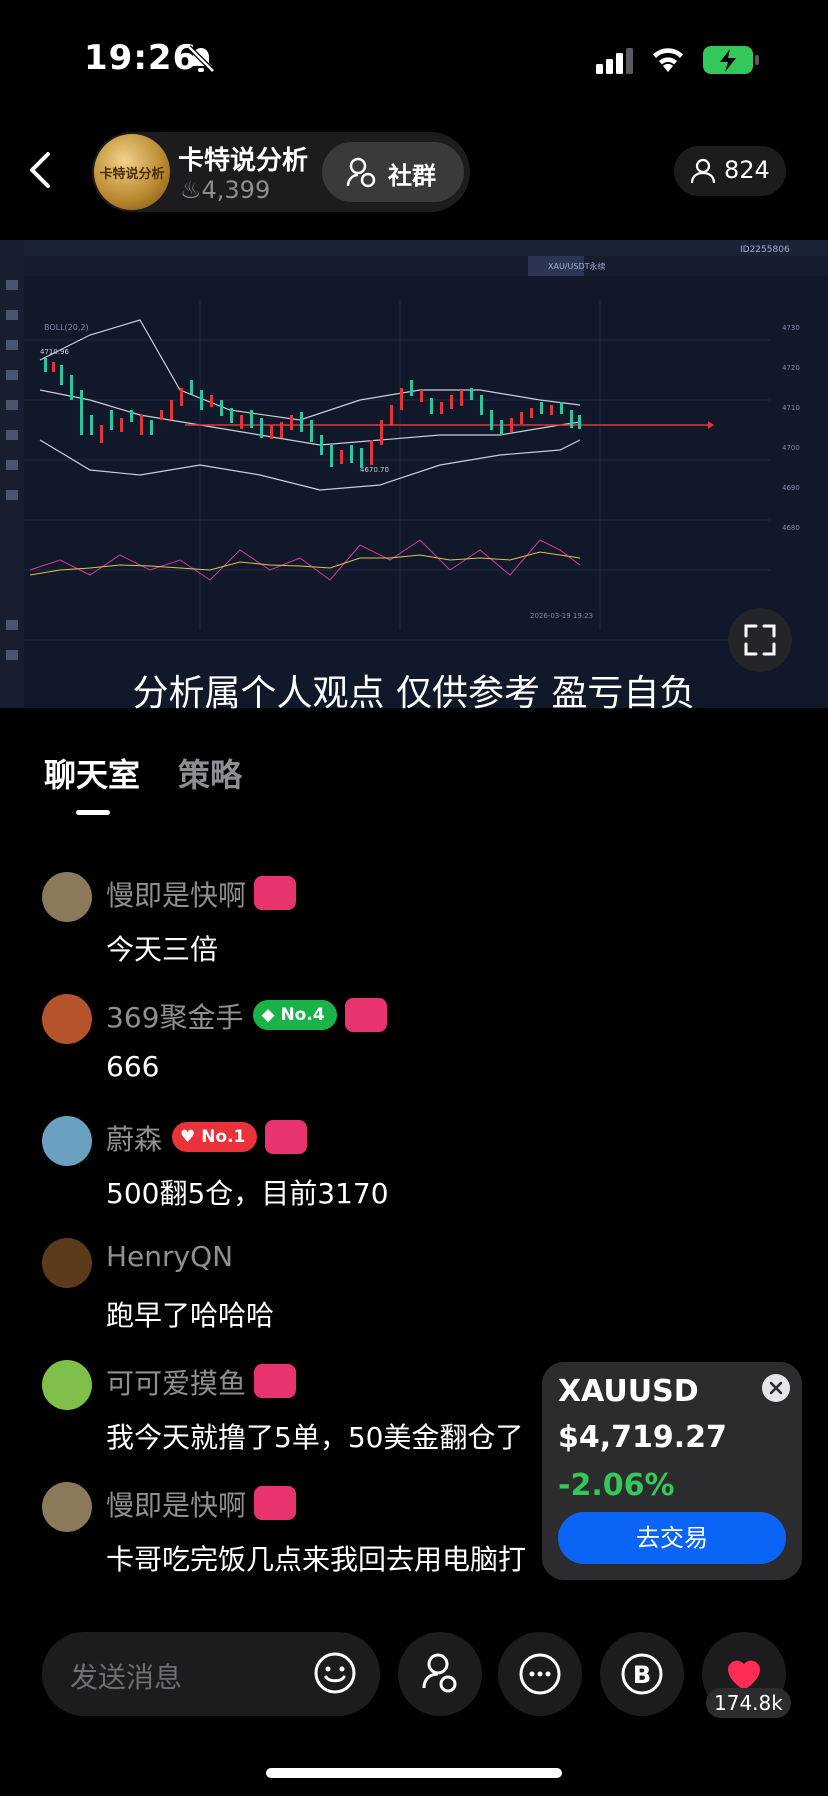  What do you see at coordinates (791, 448) in the screenshot?
I see `svg-text: 4700` at bounding box center [791, 448].